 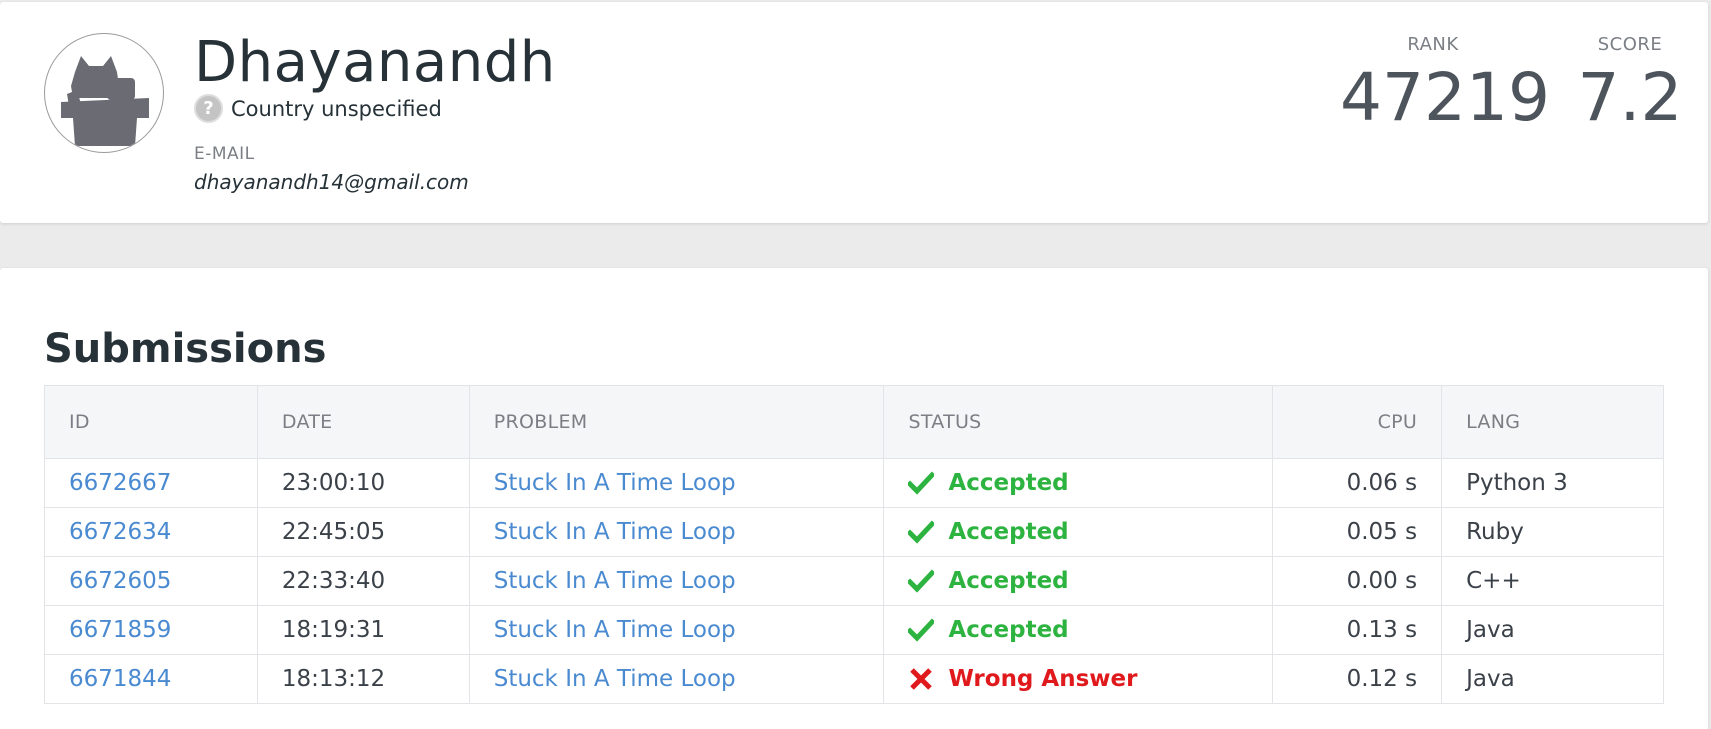 I want to click on language: Ruby, so click(x=1552, y=532).